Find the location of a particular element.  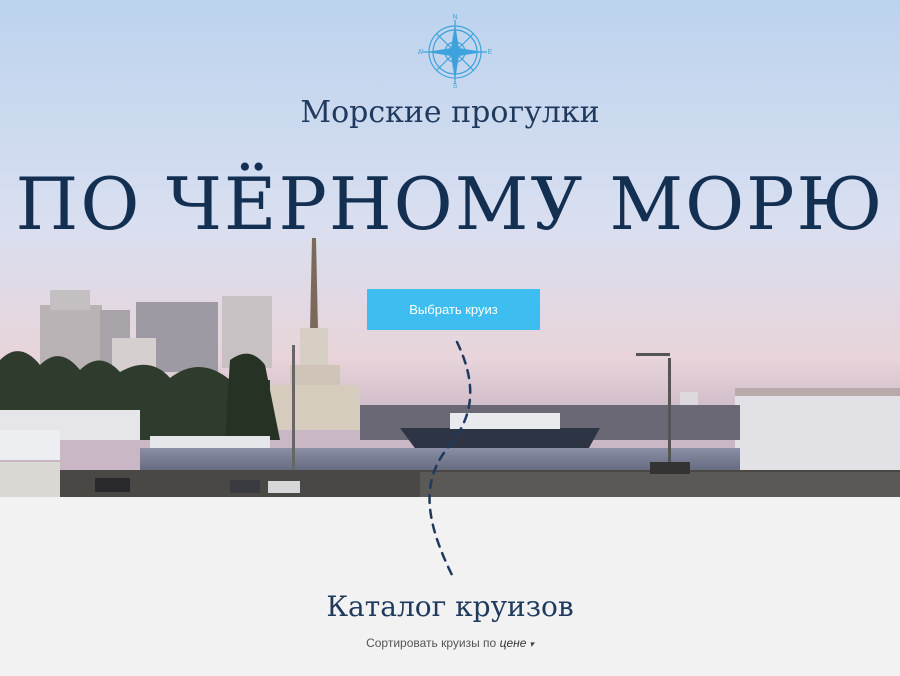

compass-west-label: W is located at coordinates (421, 52).